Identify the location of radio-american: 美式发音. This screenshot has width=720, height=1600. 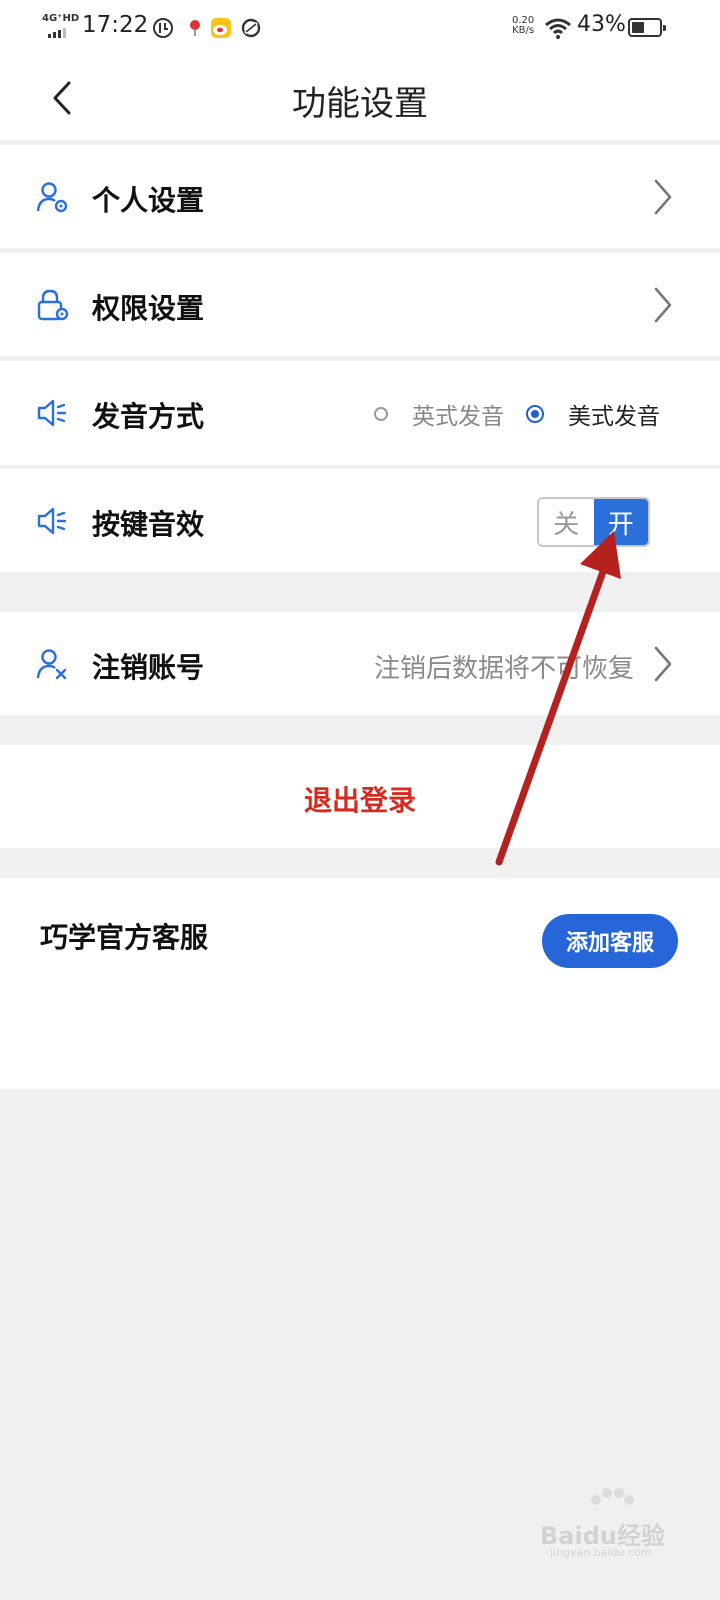
(593, 414).